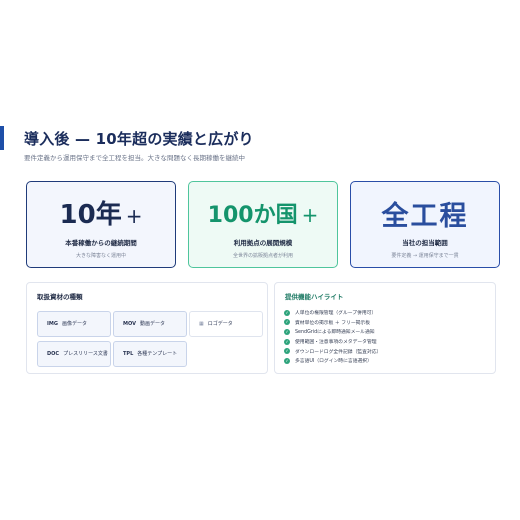 This screenshot has width=520, height=520. I want to click on material-tile-tpl: TPL 各種テンプレート, so click(150, 354).